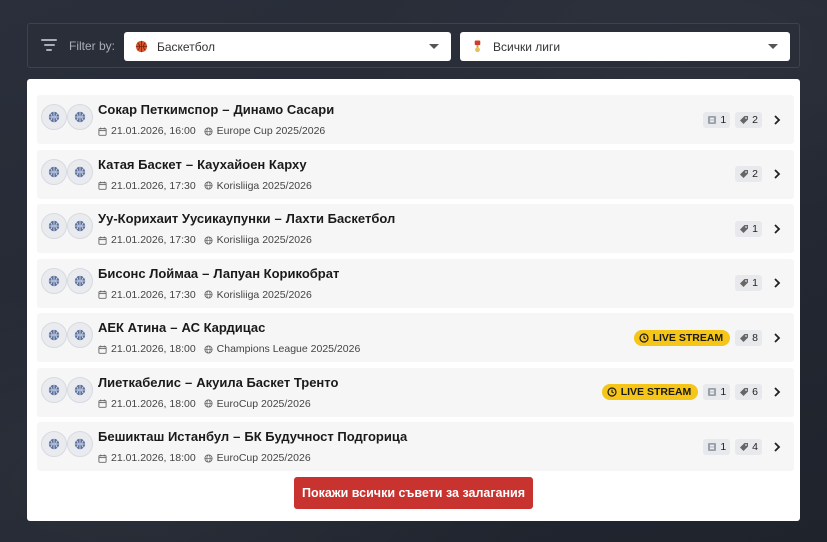 The width and height of the screenshot is (827, 542). Describe the element at coordinates (717, 392) in the screenshot. I see `stats-badge: 1` at that location.